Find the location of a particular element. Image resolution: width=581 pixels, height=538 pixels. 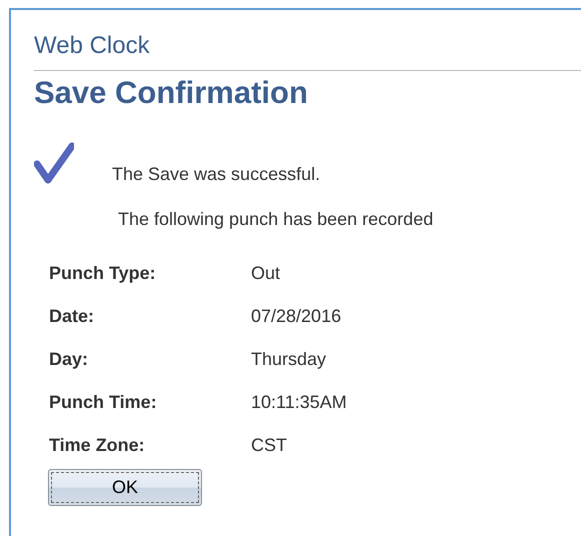

app-title: Web Clock is located at coordinates (92, 46).